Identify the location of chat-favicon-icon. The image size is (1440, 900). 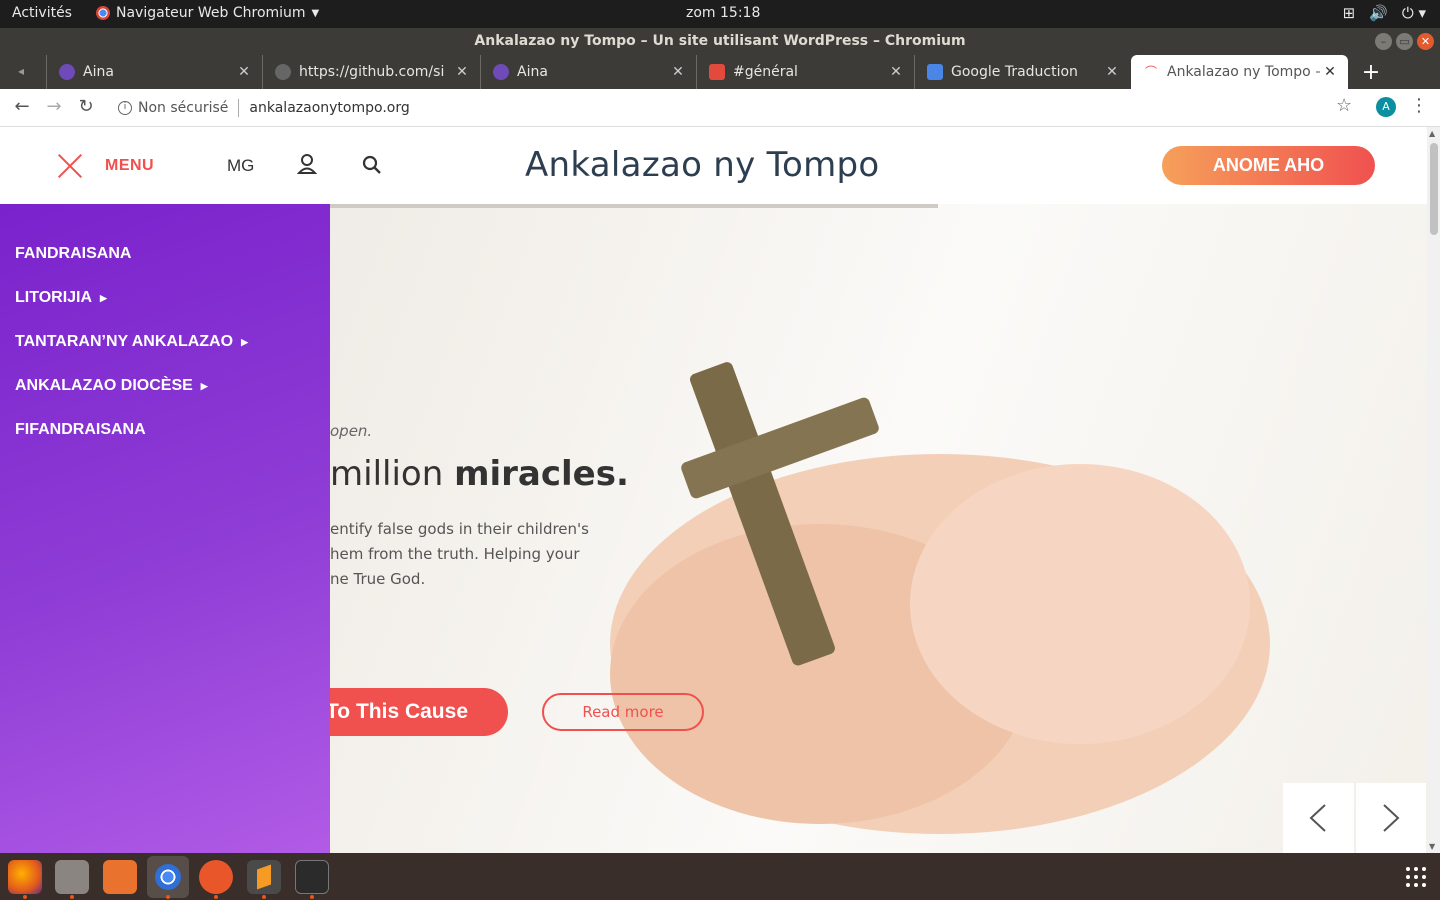
(717, 72).